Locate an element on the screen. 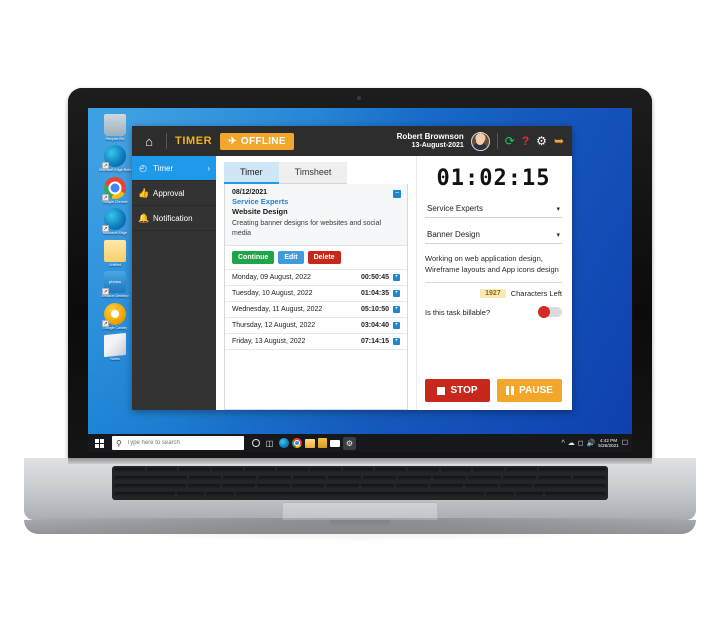 The height and width of the screenshot is (626, 720). sidebar-item-label: Approval is located at coordinates (169, 193).